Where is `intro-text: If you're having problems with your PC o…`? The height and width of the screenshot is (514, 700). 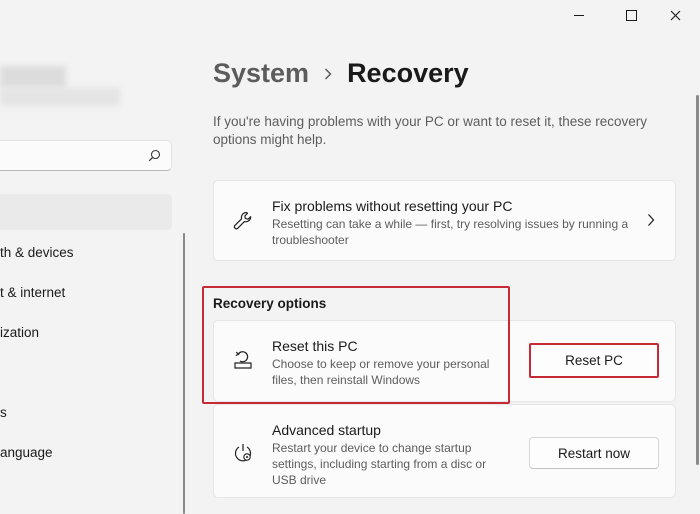
intro-text: If you're having problems with your PC o… is located at coordinates (430, 130).